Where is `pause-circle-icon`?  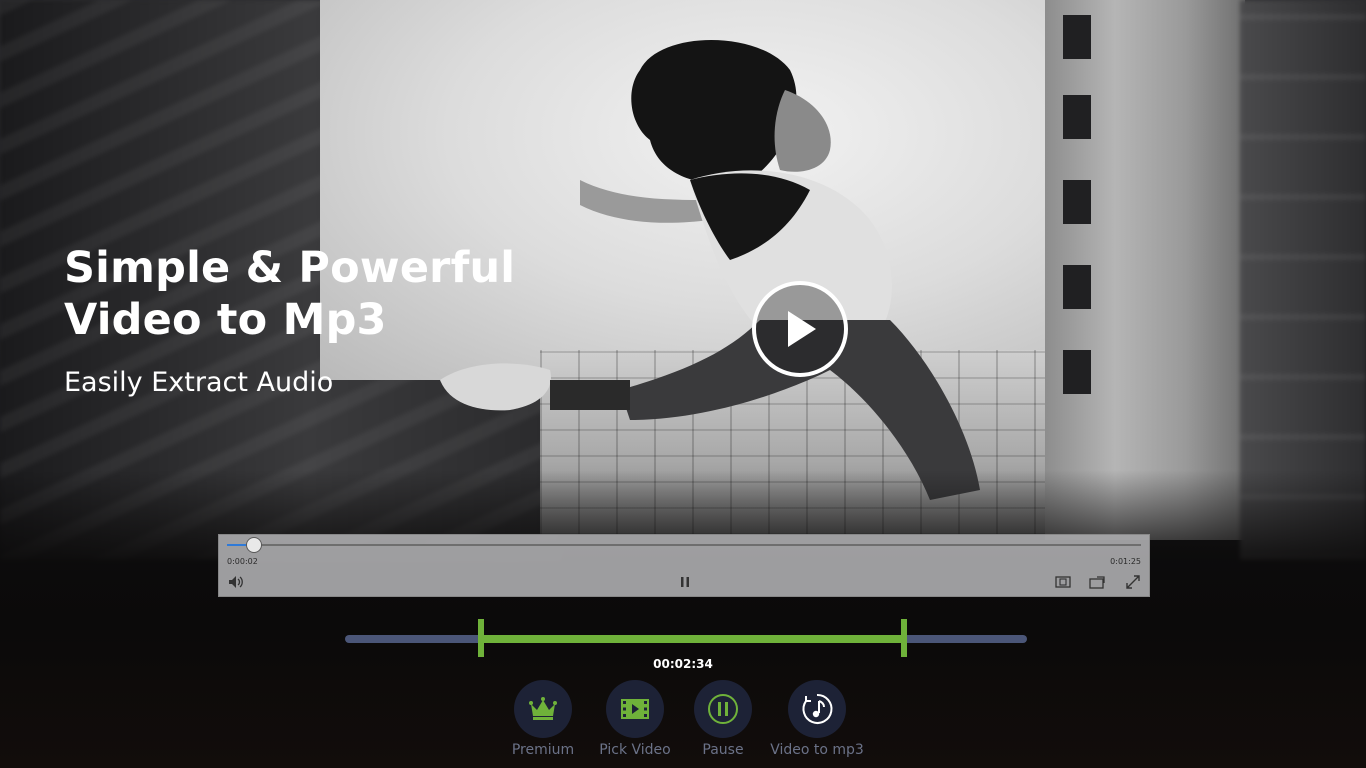
pause-circle-icon is located at coordinates (723, 709).